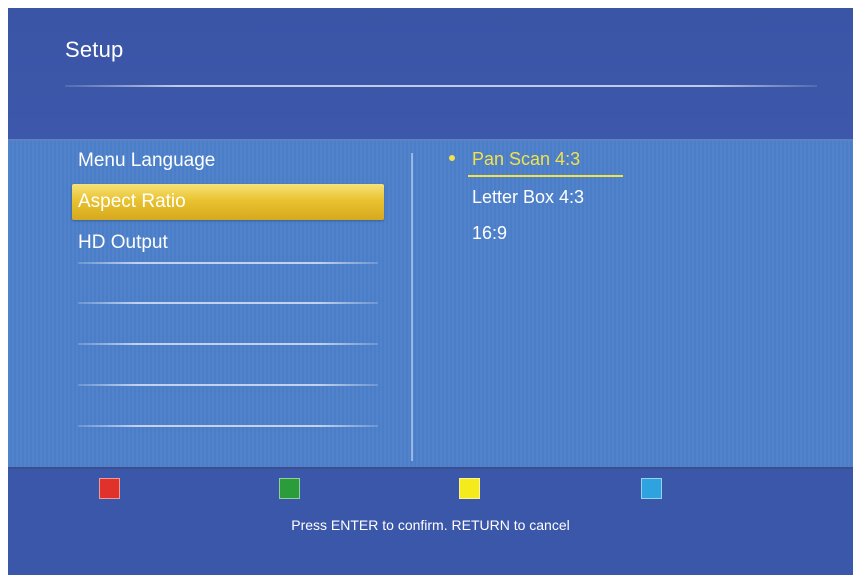 This screenshot has height=581, width=861. Describe the element at coordinates (441, 86) in the screenshot. I see `title-divider` at that location.